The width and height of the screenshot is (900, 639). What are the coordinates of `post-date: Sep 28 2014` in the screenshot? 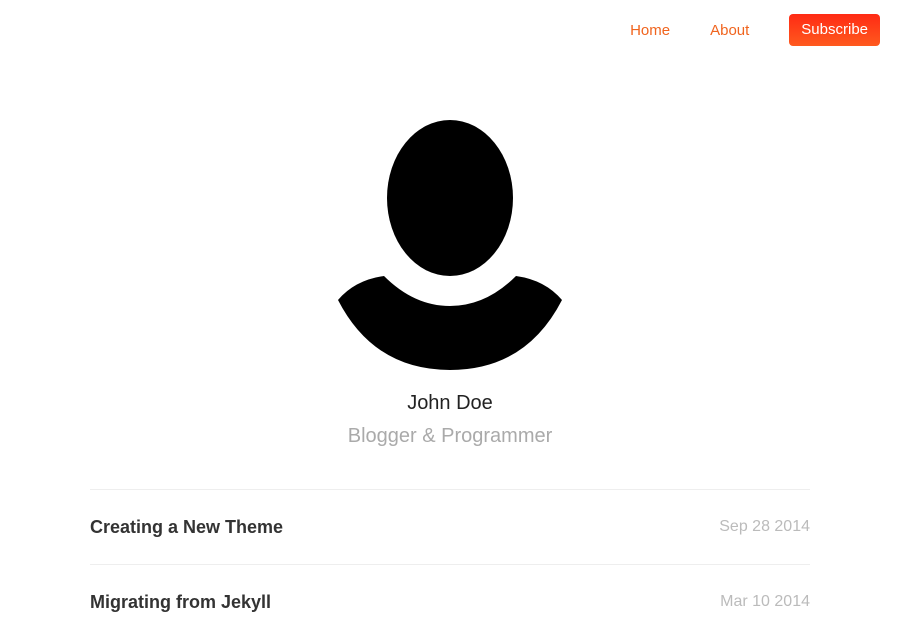 It's located at (764, 526).